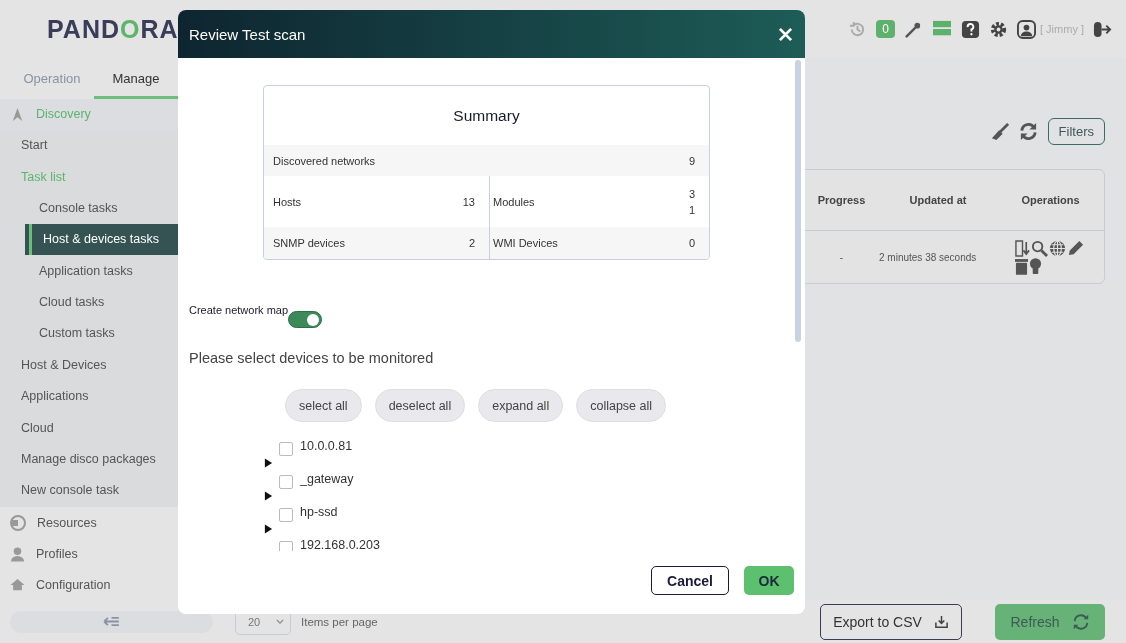  I want to click on toggle-label: Create network map, so click(239, 310).